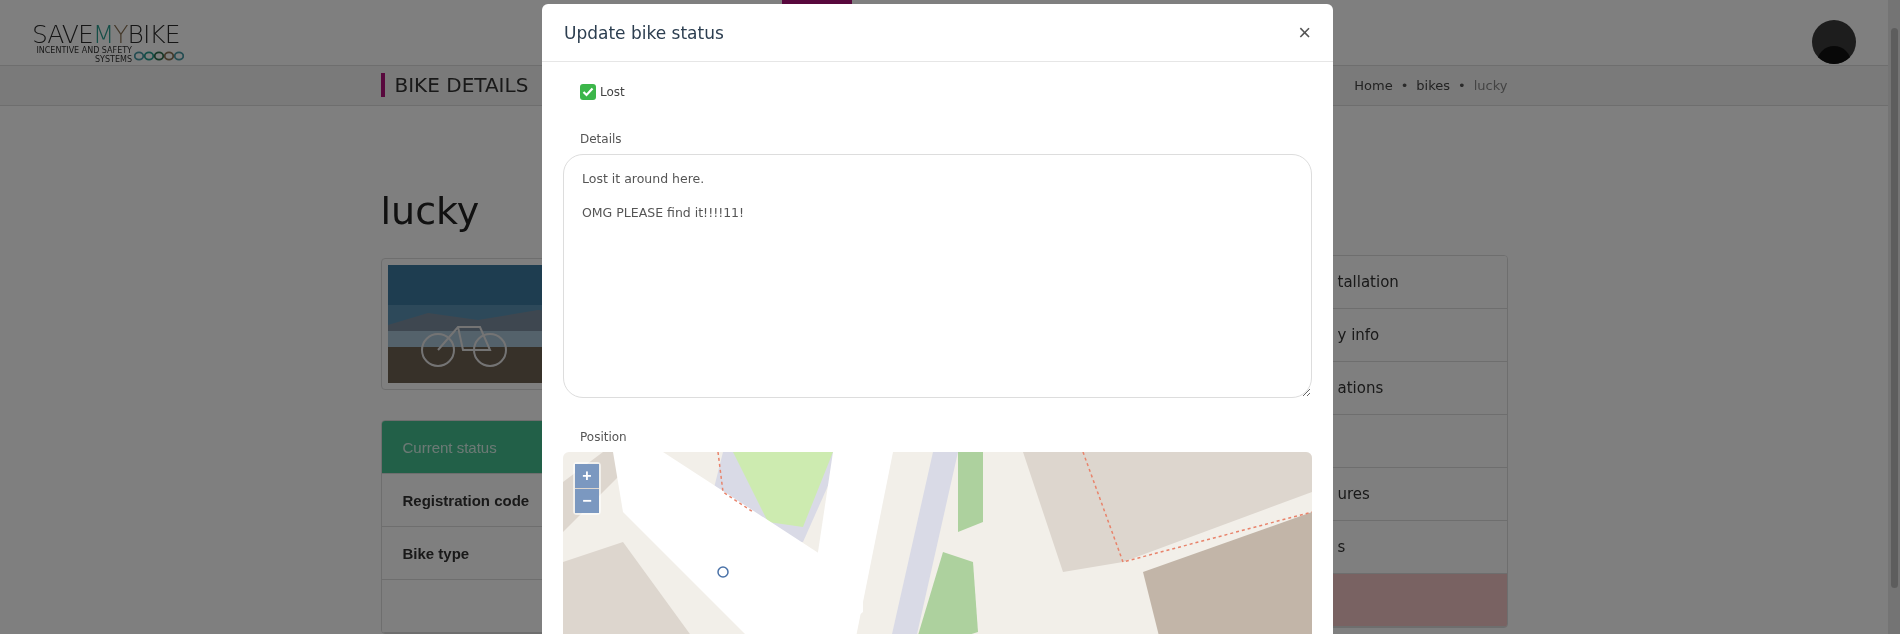  Describe the element at coordinates (587, 501) in the screenshot. I see `zoom-out-button: −` at that location.